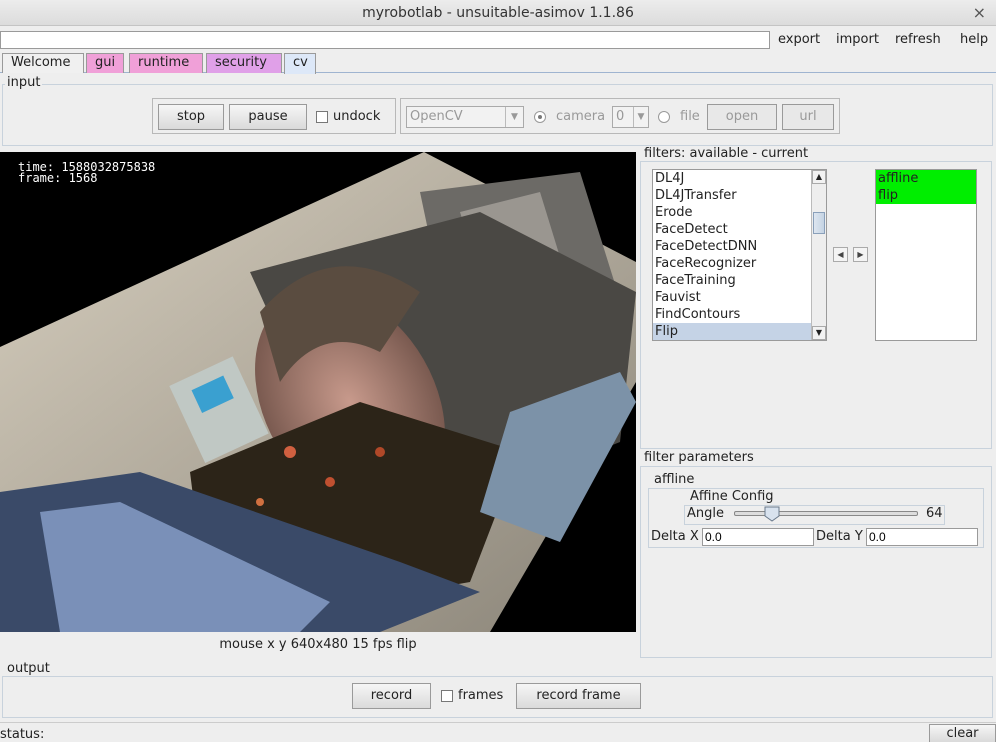 The width and height of the screenshot is (996, 742). I want to click on angle-value: 64, so click(934, 513).